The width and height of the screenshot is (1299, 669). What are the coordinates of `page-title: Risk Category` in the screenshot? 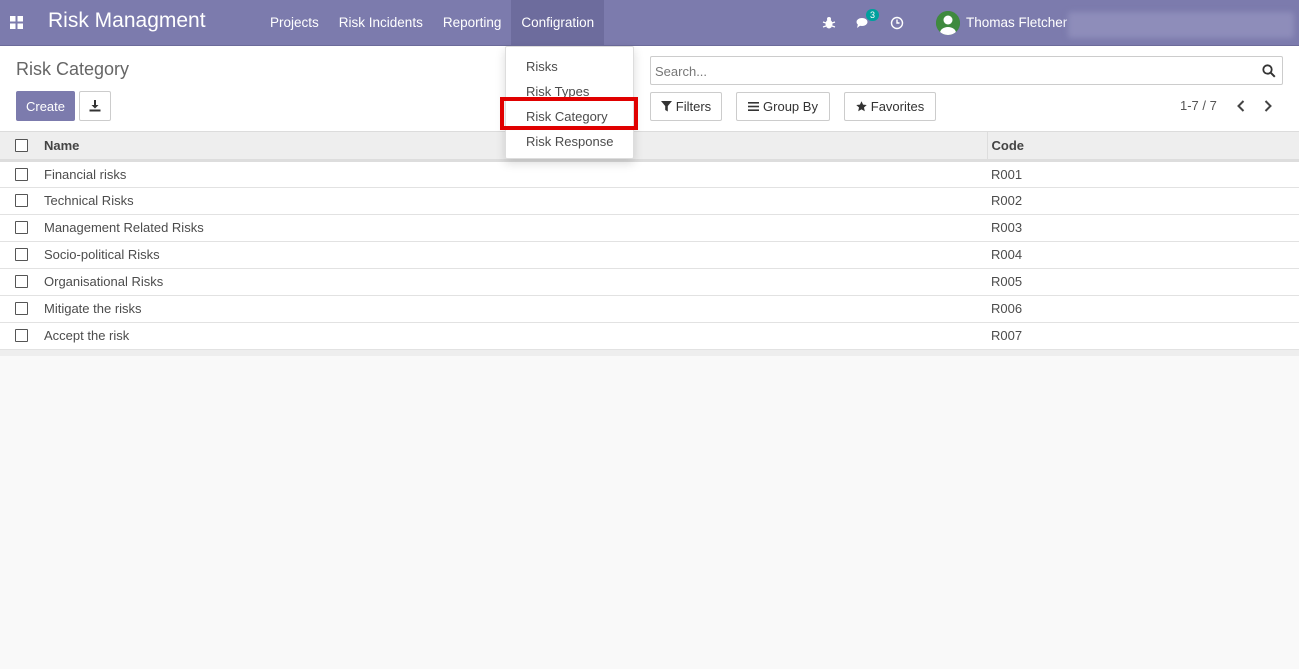 It's located at (73, 69).